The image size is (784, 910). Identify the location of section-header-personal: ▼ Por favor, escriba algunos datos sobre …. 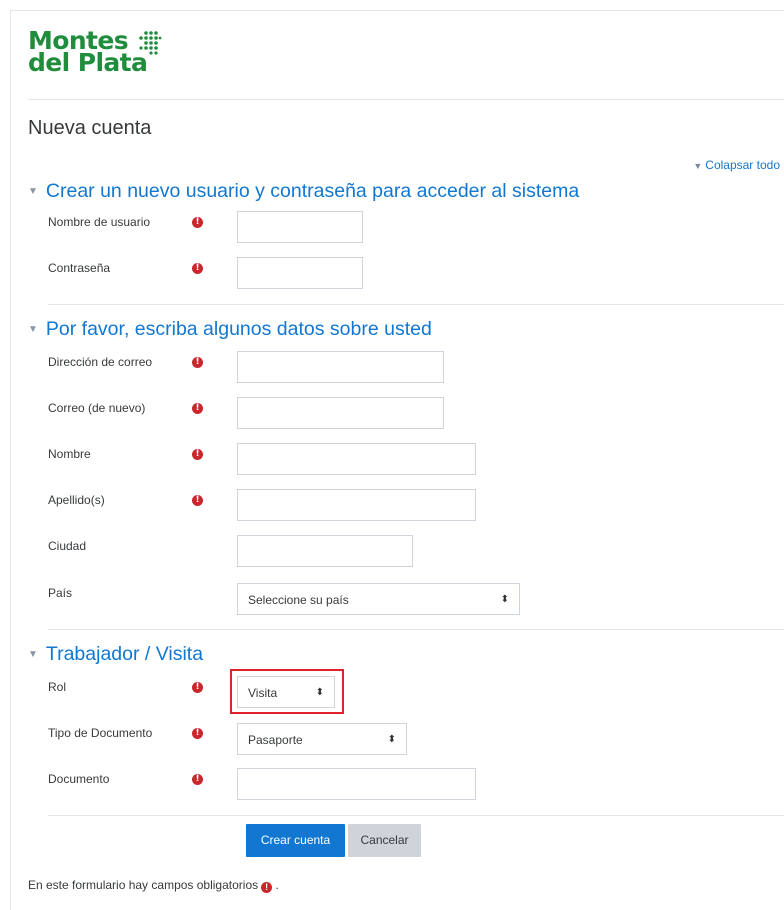
(230, 329).